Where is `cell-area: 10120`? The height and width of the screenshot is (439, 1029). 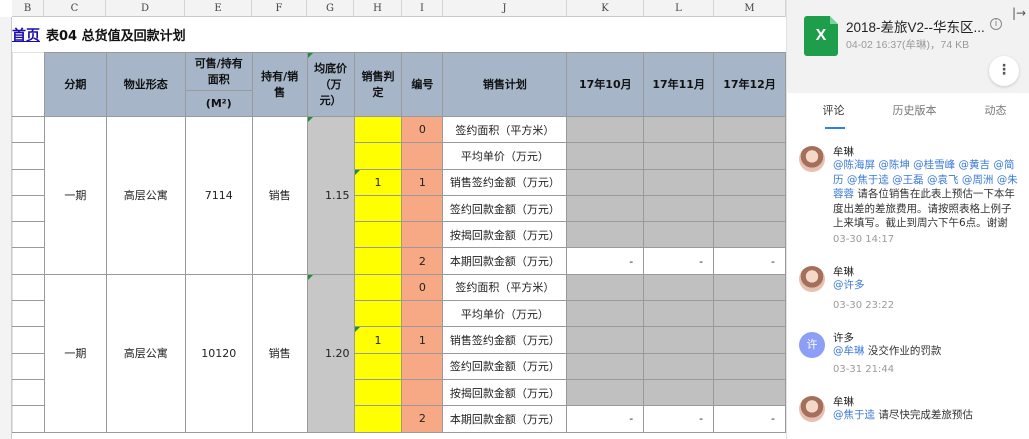 cell-area: 10120 is located at coordinates (218, 353).